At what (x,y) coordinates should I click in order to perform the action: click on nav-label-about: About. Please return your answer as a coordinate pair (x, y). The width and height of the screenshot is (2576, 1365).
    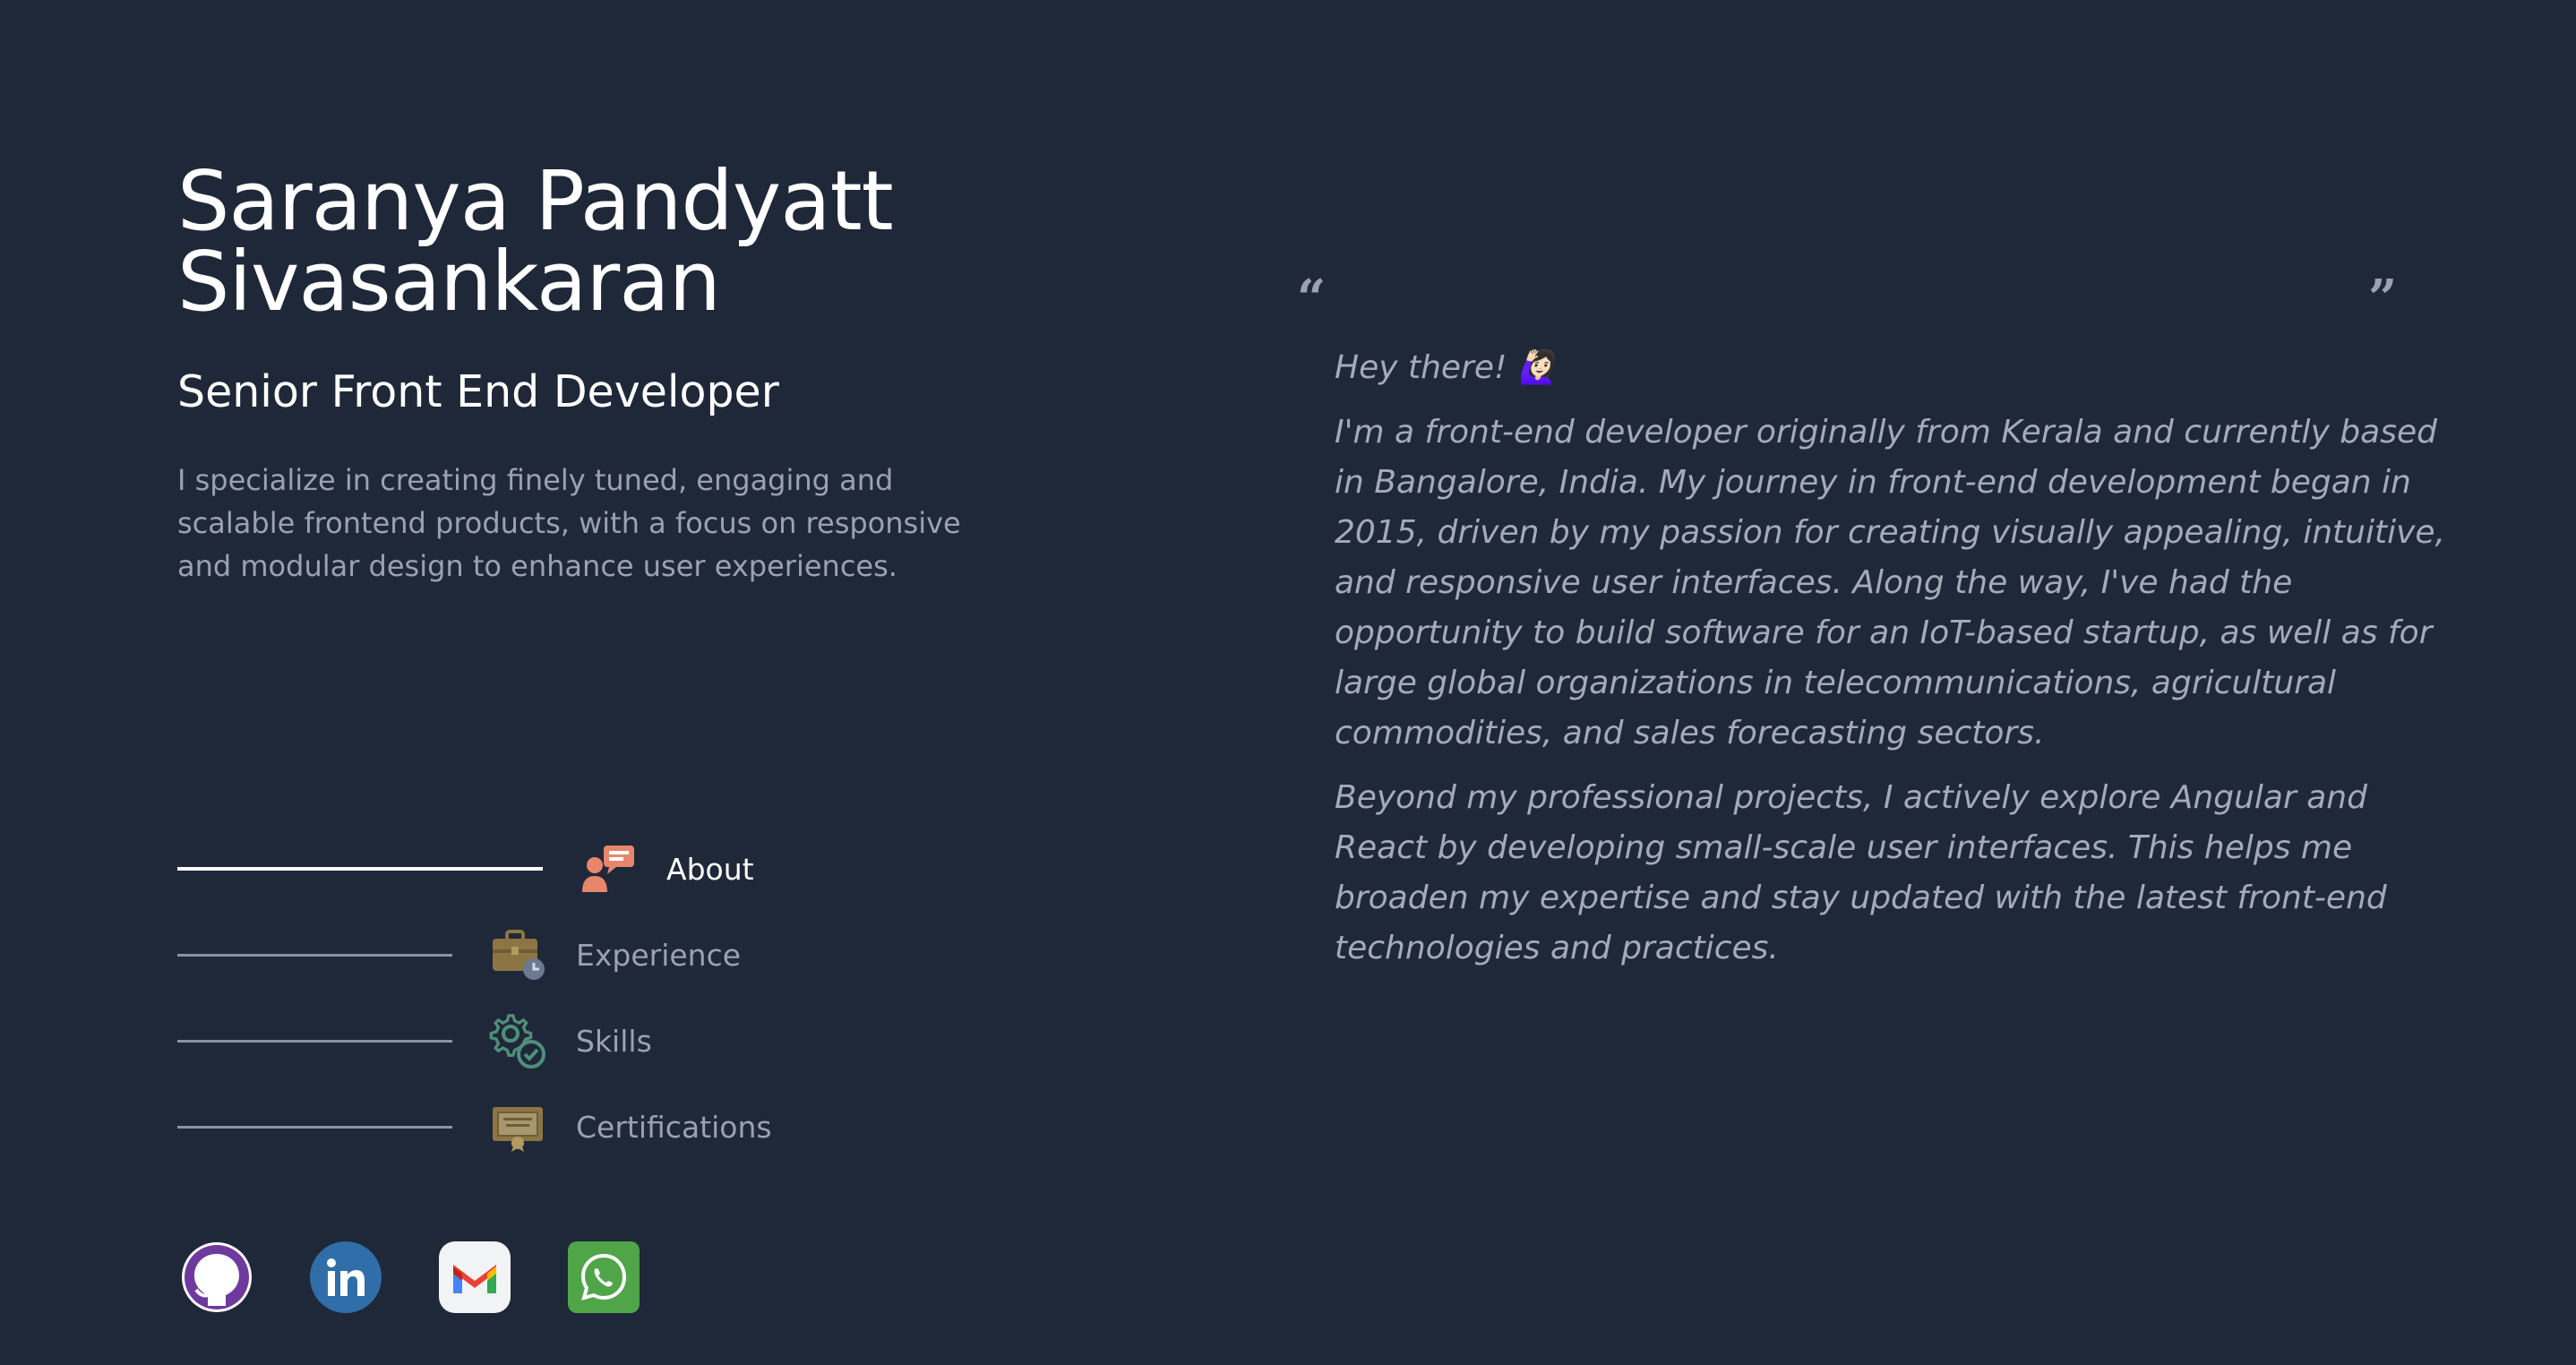
    Looking at the image, I should click on (710, 869).